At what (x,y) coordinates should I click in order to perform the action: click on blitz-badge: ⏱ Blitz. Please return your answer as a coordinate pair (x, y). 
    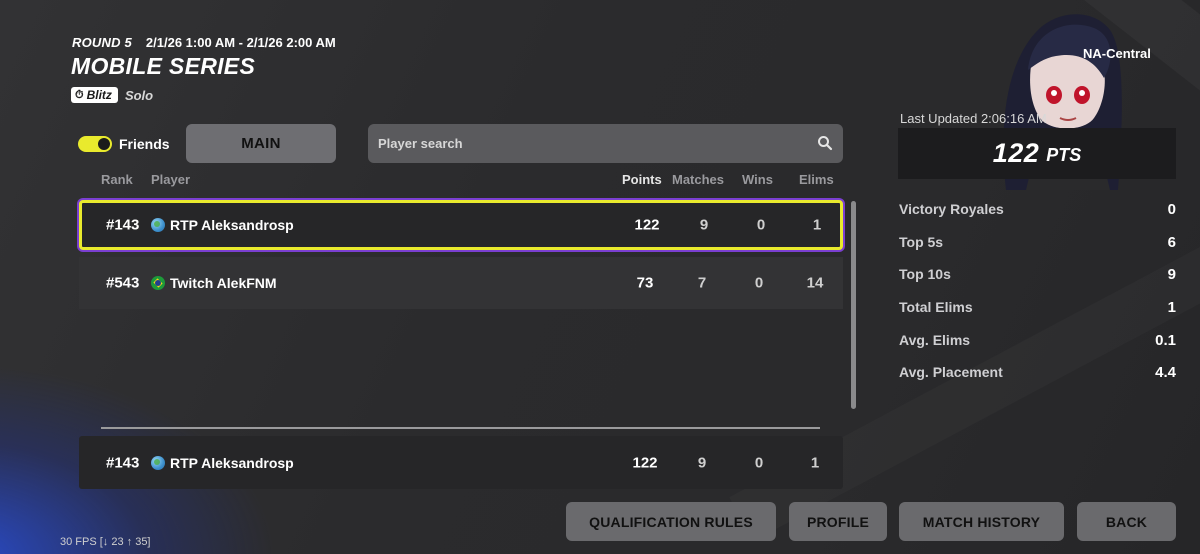
    Looking at the image, I should click on (94, 95).